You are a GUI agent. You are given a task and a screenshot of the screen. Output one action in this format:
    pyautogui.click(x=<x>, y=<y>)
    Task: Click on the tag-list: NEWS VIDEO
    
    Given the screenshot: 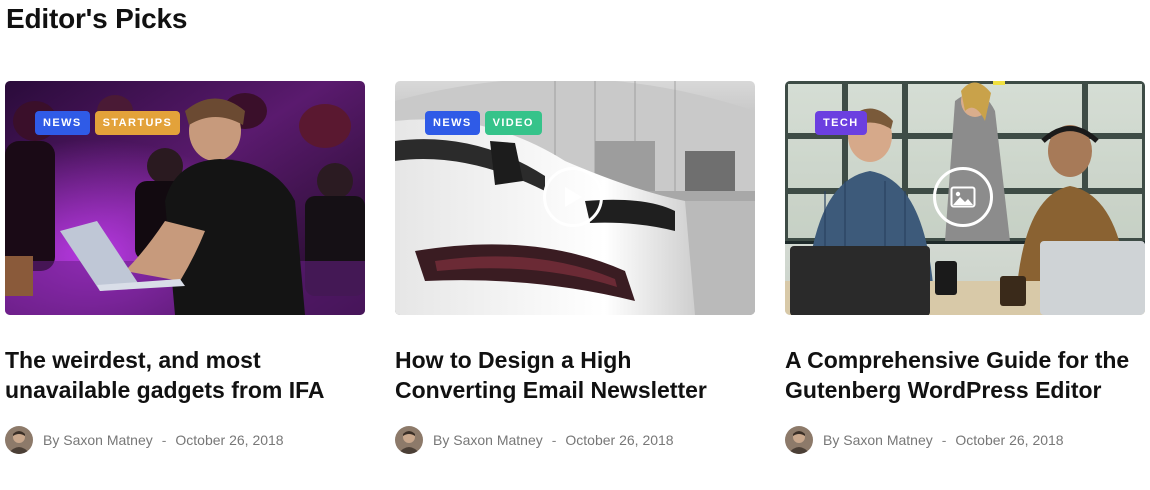 What is the action you would take?
    pyautogui.click(x=483, y=123)
    